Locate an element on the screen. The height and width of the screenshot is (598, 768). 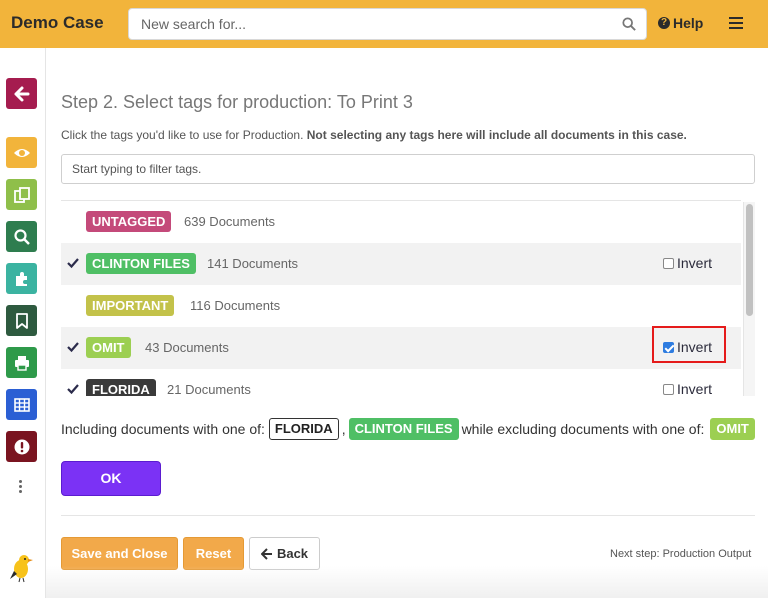
help-label: Help is located at coordinates (688, 23).